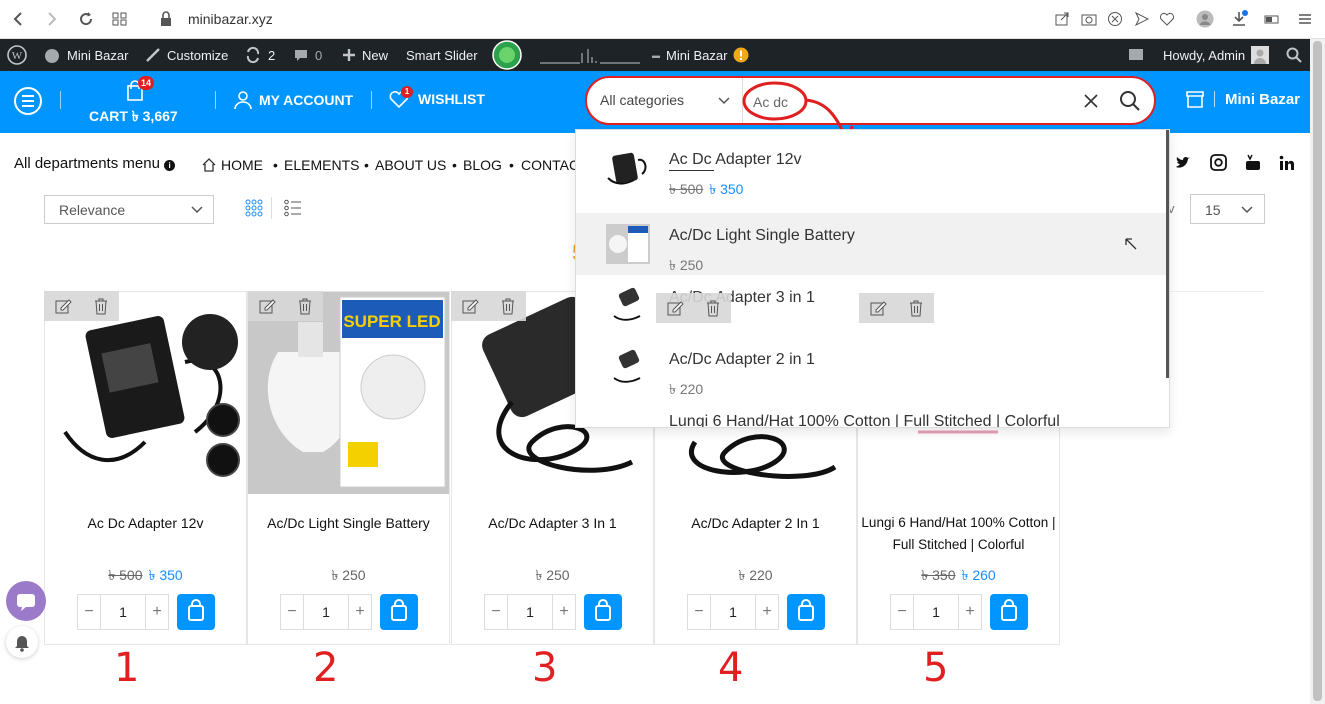 This screenshot has width=1325, height=704. What do you see at coordinates (872, 244) in the screenshot?
I see `suggestion-item: Ac/Dc Light Single Battery ৳ 250` at bounding box center [872, 244].